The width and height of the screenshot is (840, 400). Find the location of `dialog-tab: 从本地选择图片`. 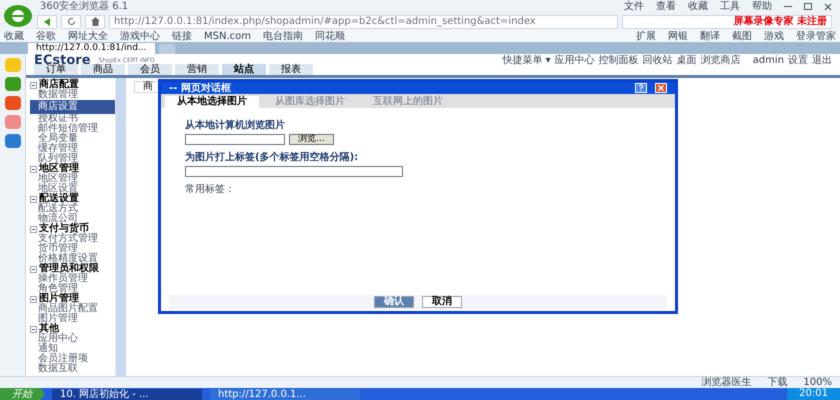

dialog-tab: 从本地选择图片 is located at coordinates (212, 102).